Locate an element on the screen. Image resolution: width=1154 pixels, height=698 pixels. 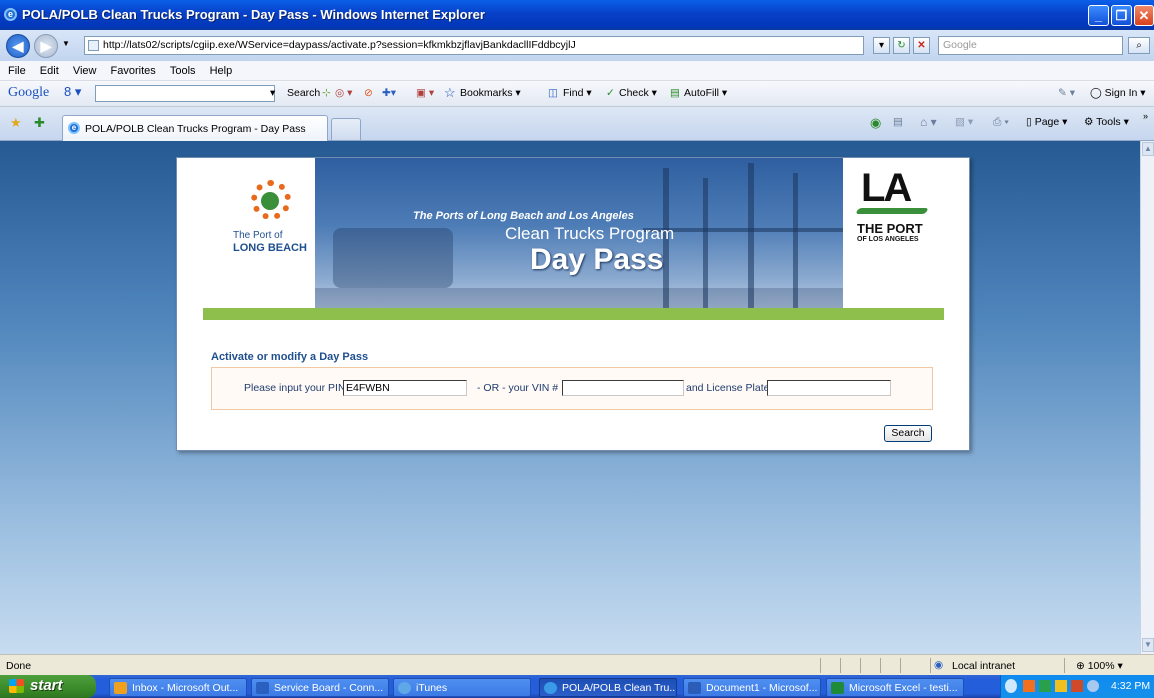
news-icon: ◎ ▾ is located at coordinates (343, 93).